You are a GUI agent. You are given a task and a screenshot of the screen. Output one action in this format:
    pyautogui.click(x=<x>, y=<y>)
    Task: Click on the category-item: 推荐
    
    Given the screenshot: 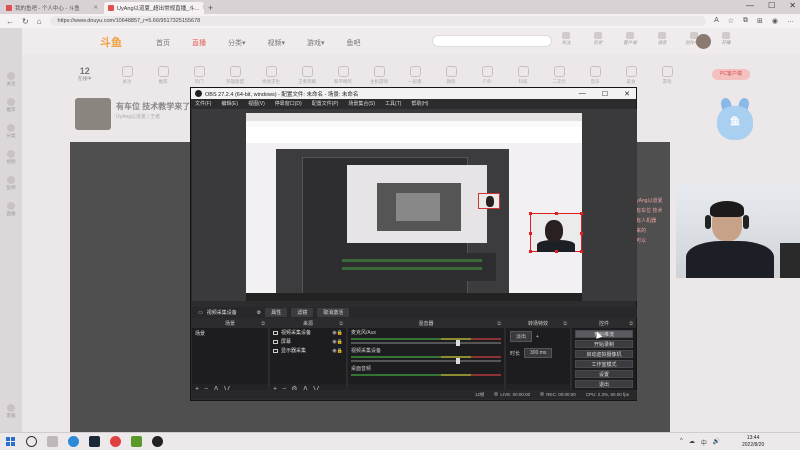 What is the action you would take?
    pyautogui.click(x=163, y=75)
    